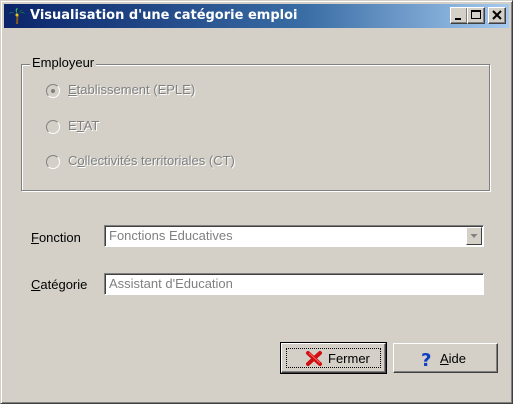  I want to click on maximize-icon, so click(476, 14).